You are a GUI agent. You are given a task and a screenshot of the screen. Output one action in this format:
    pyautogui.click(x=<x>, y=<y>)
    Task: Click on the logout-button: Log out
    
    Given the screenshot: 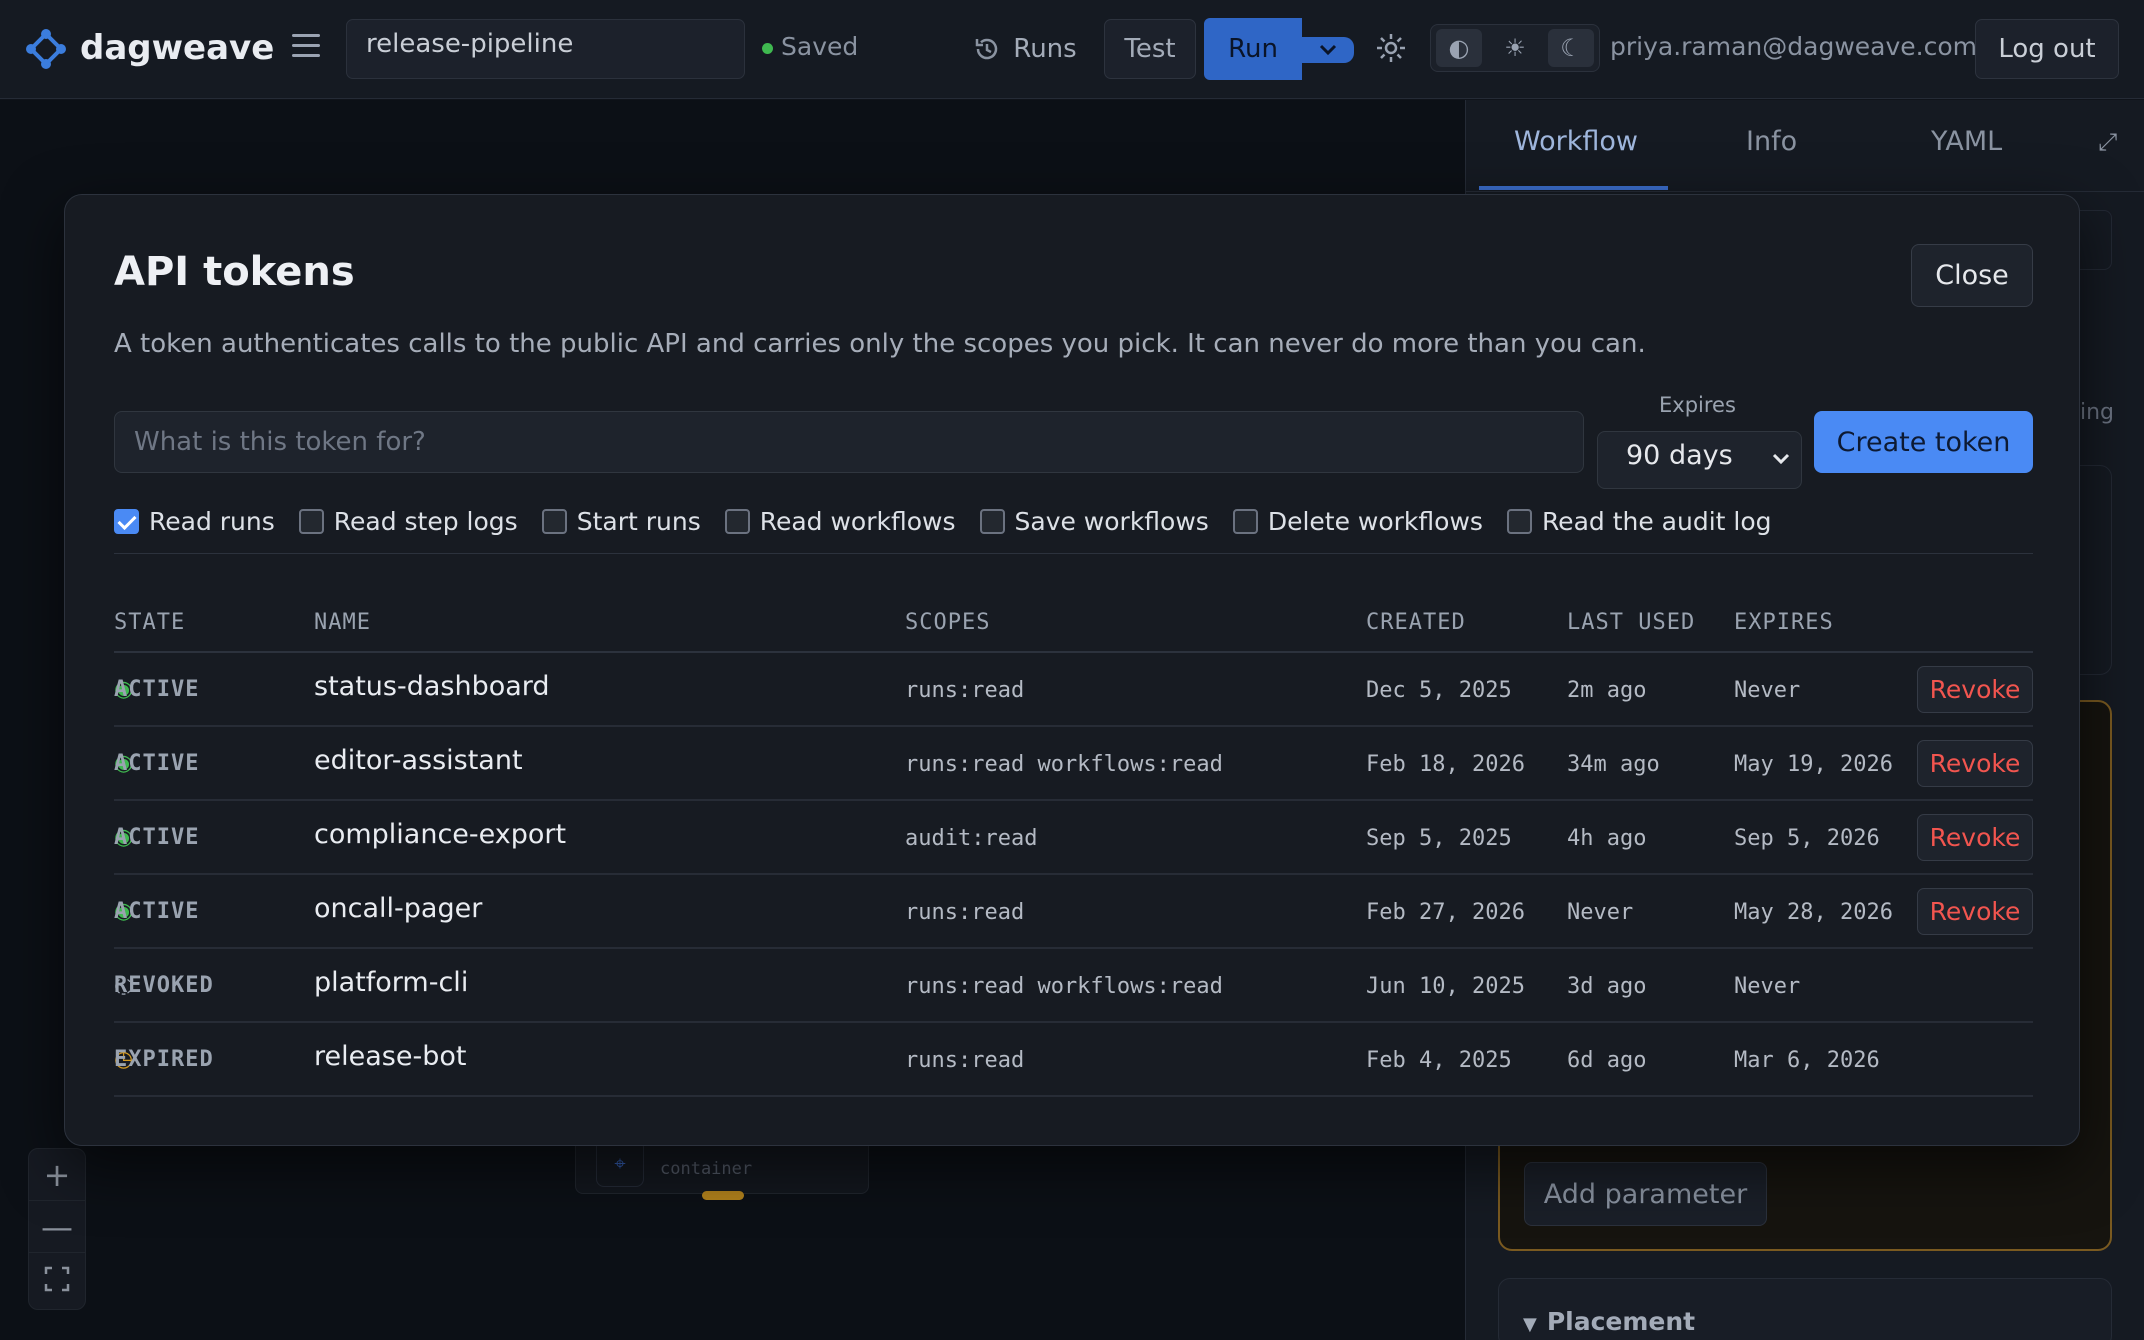 What is the action you would take?
    pyautogui.click(x=2047, y=49)
    